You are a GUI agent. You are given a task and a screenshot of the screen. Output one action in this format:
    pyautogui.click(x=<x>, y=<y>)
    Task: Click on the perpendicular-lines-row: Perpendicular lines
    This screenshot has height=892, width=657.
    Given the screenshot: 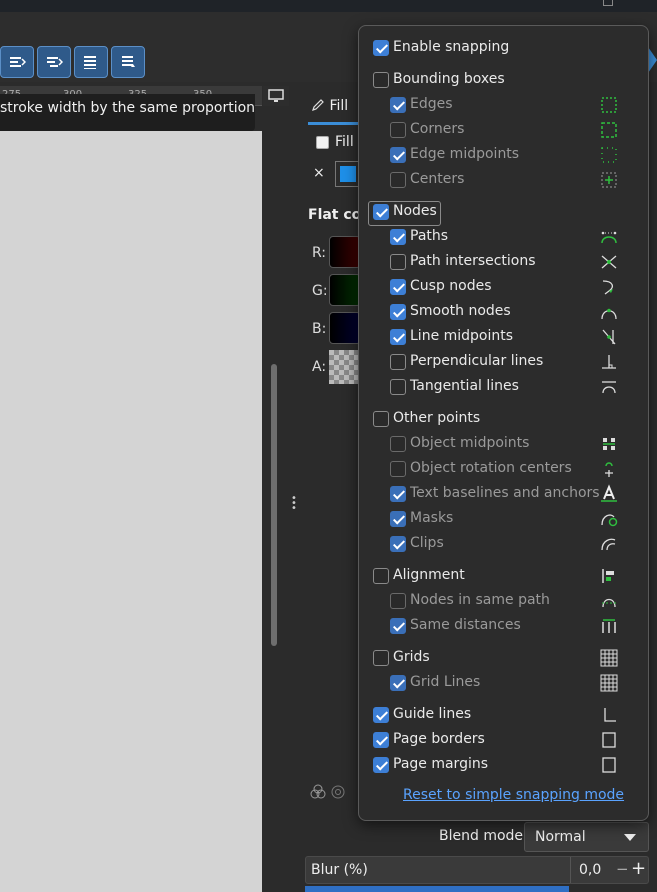 What is the action you would take?
    pyautogui.click(x=503, y=362)
    